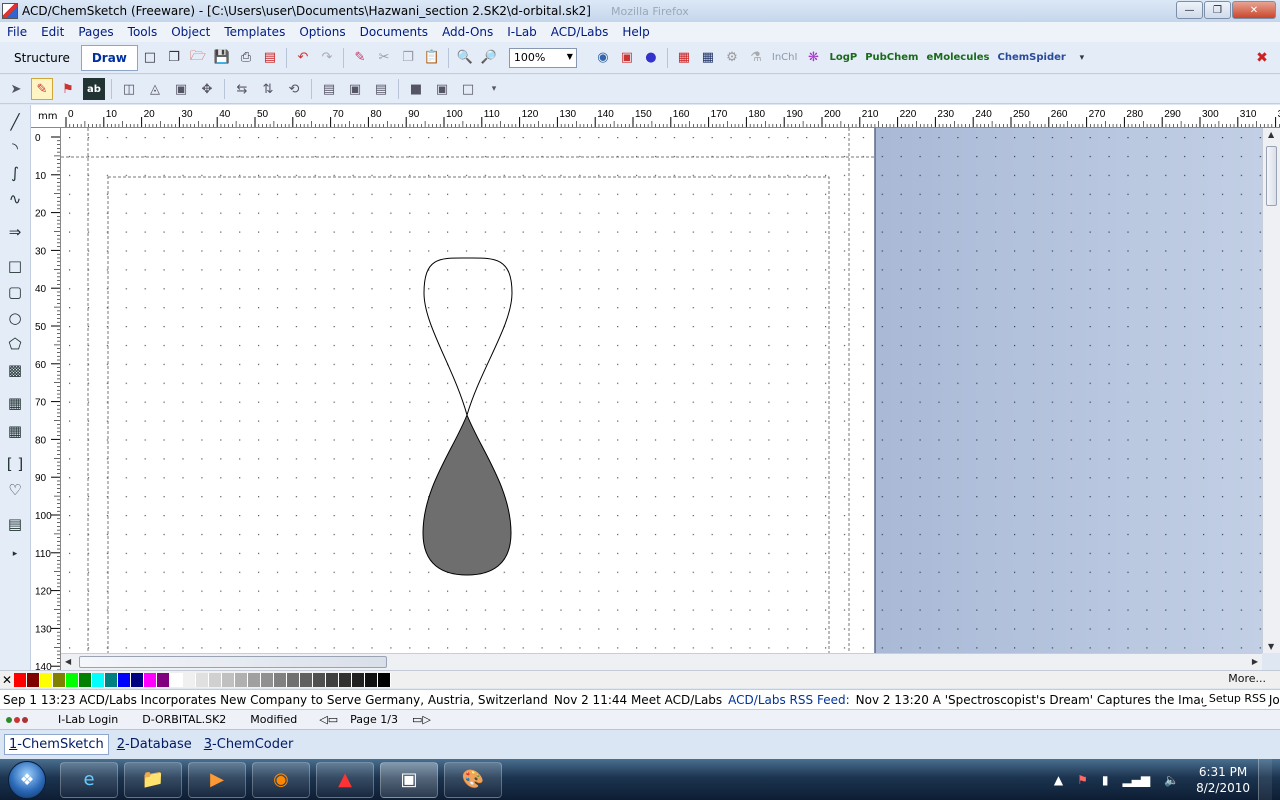  Describe the element at coordinates (95, 32) in the screenshot. I see `menu-pages: Pages` at that location.